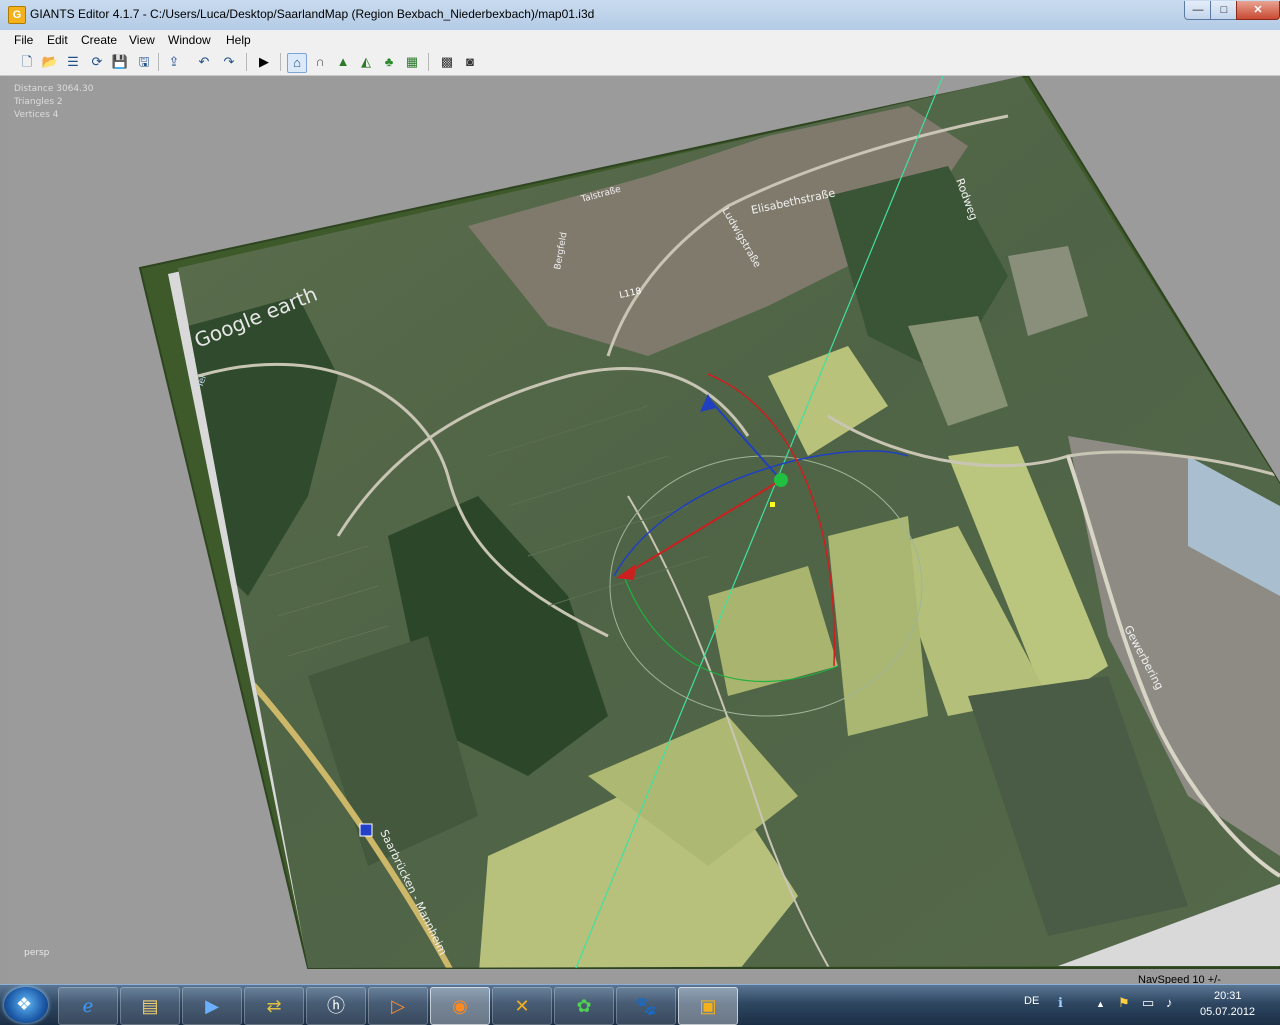 This screenshot has height=1025, width=1280. Describe the element at coordinates (73, 62) in the screenshot. I see `properties-icon: ☰` at that location.